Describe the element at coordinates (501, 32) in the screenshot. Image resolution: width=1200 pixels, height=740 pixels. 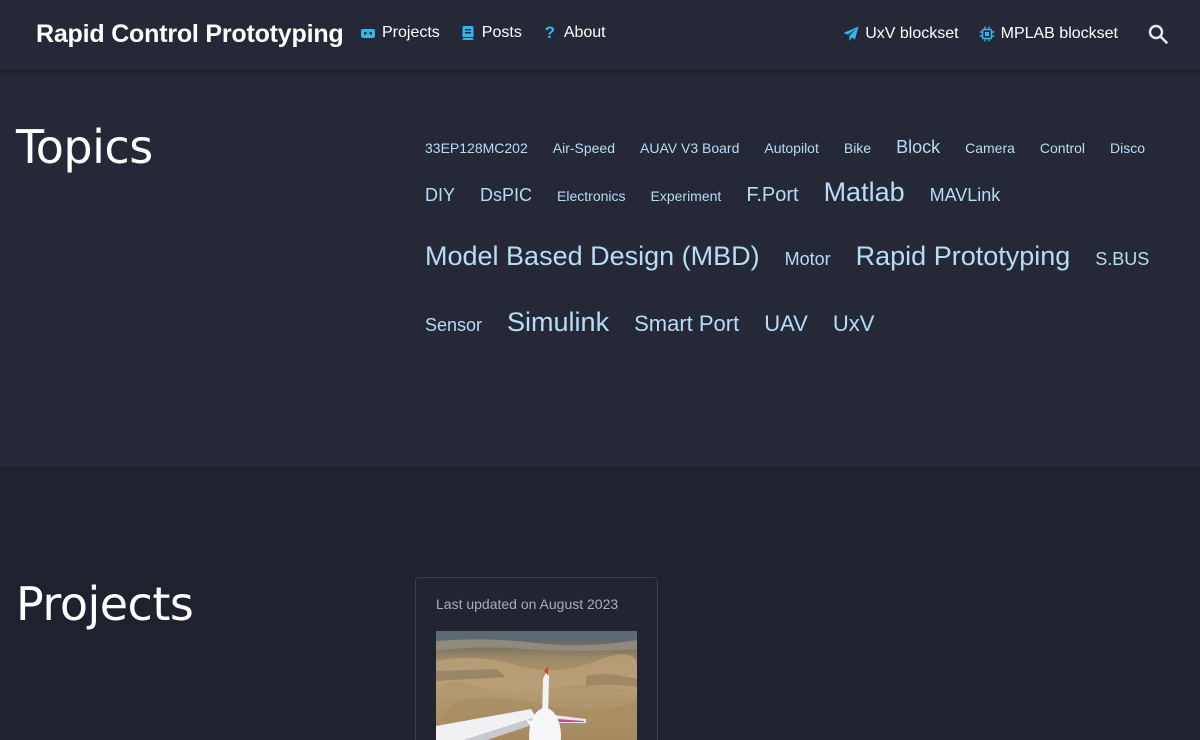
I see `nav-posts-label: Posts` at that location.